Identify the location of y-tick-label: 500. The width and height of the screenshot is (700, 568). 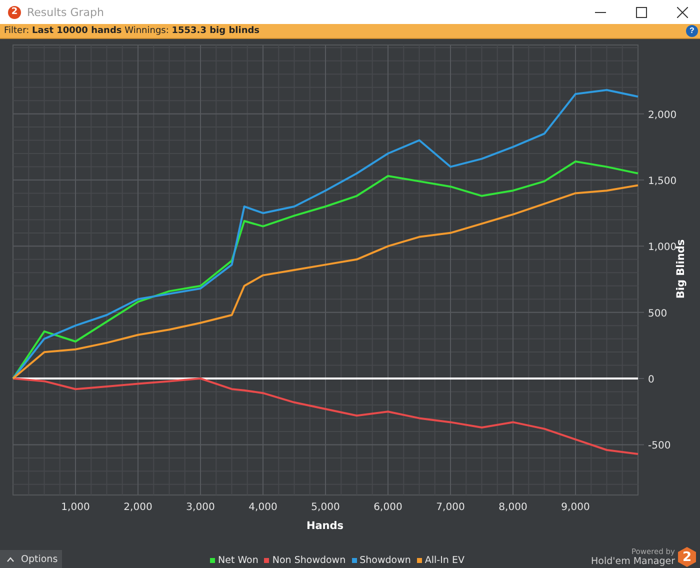
(658, 314).